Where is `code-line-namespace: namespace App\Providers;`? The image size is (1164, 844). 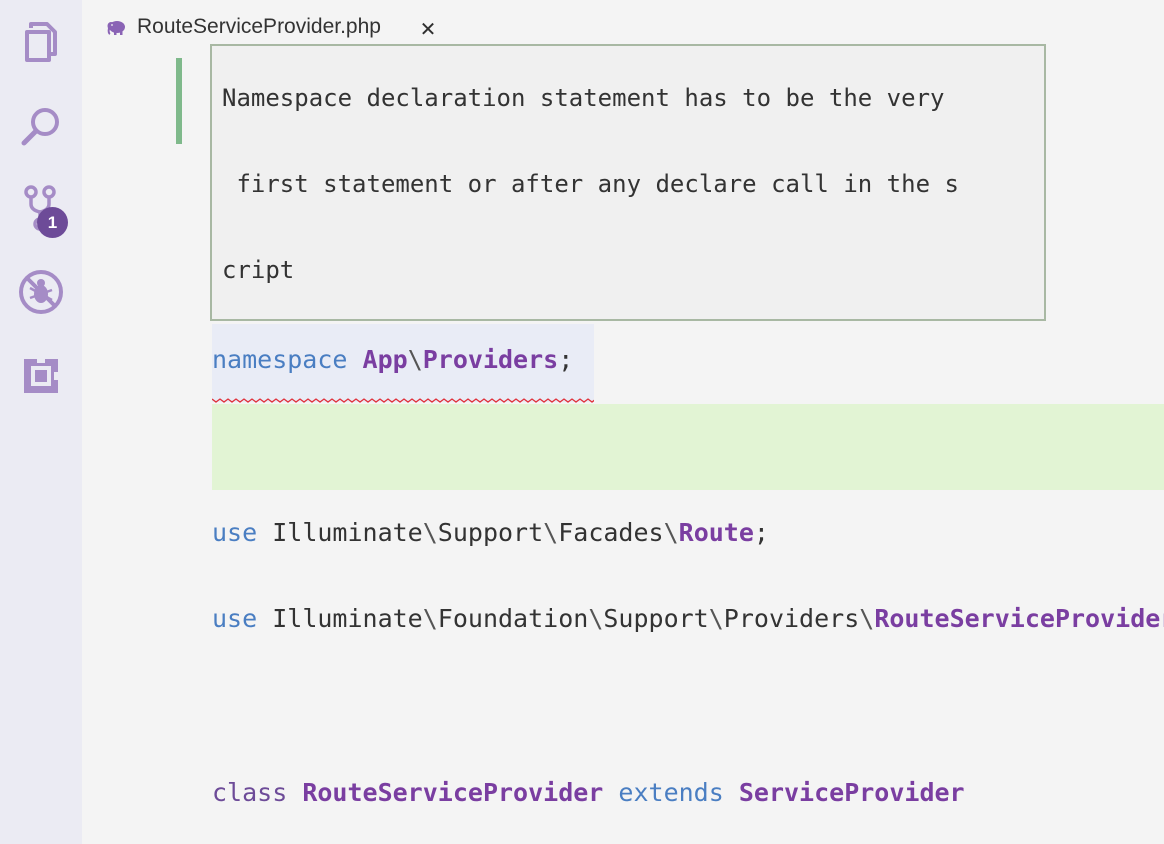
code-line-namespace: namespace App\Providers; is located at coordinates (392, 360).